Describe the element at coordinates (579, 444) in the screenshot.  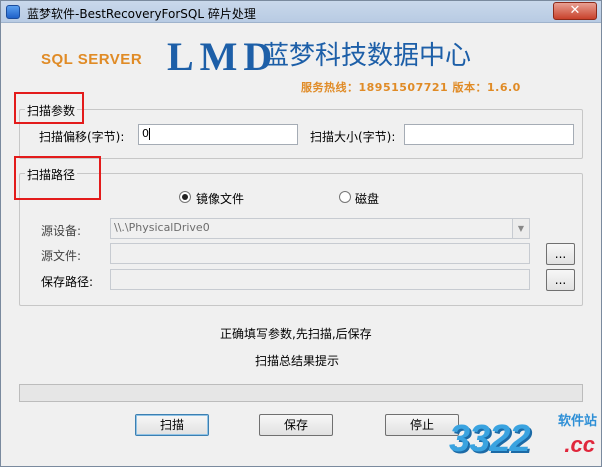
I see `watermark-cc: .cc` at that location.